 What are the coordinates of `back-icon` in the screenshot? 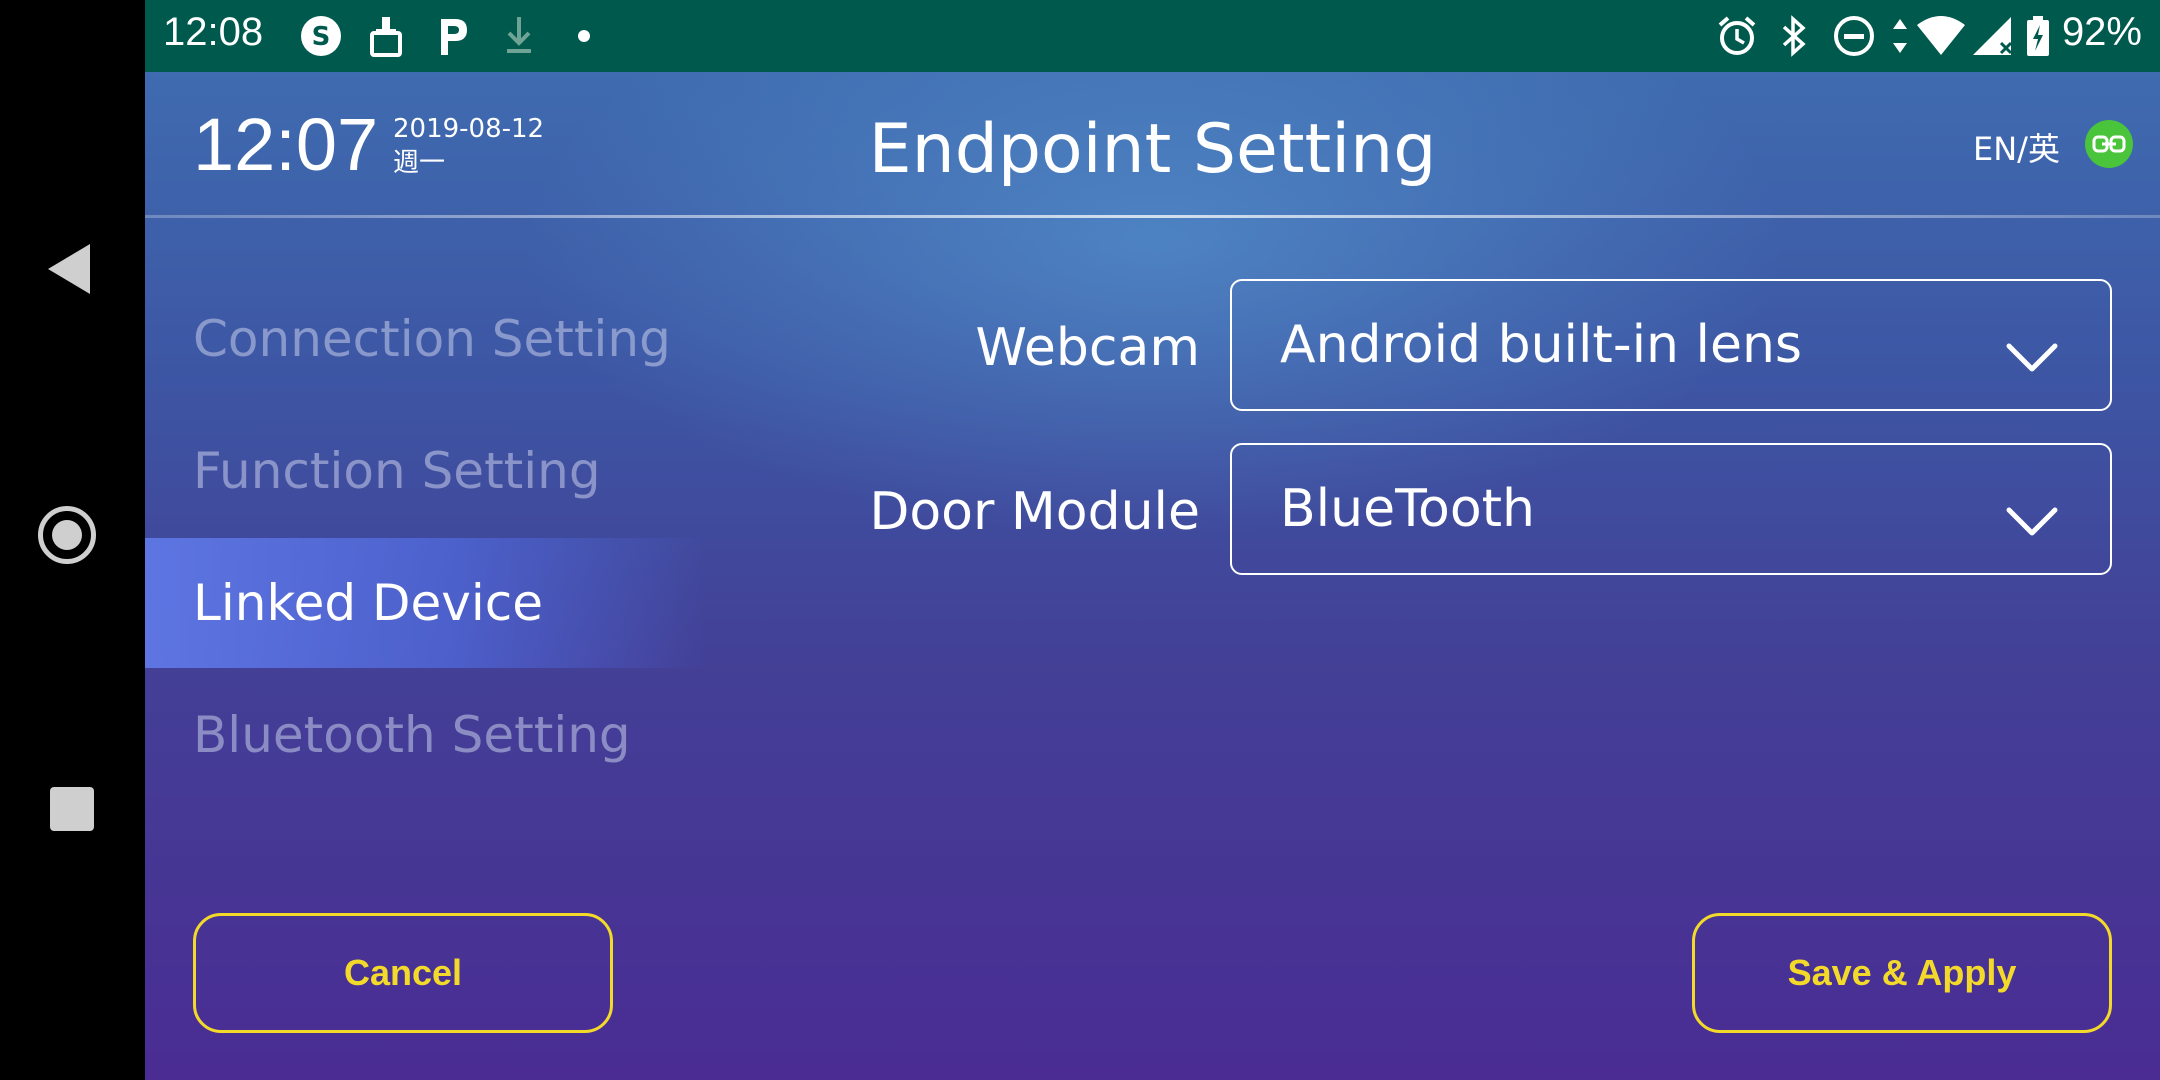 It's located at (69, 269).